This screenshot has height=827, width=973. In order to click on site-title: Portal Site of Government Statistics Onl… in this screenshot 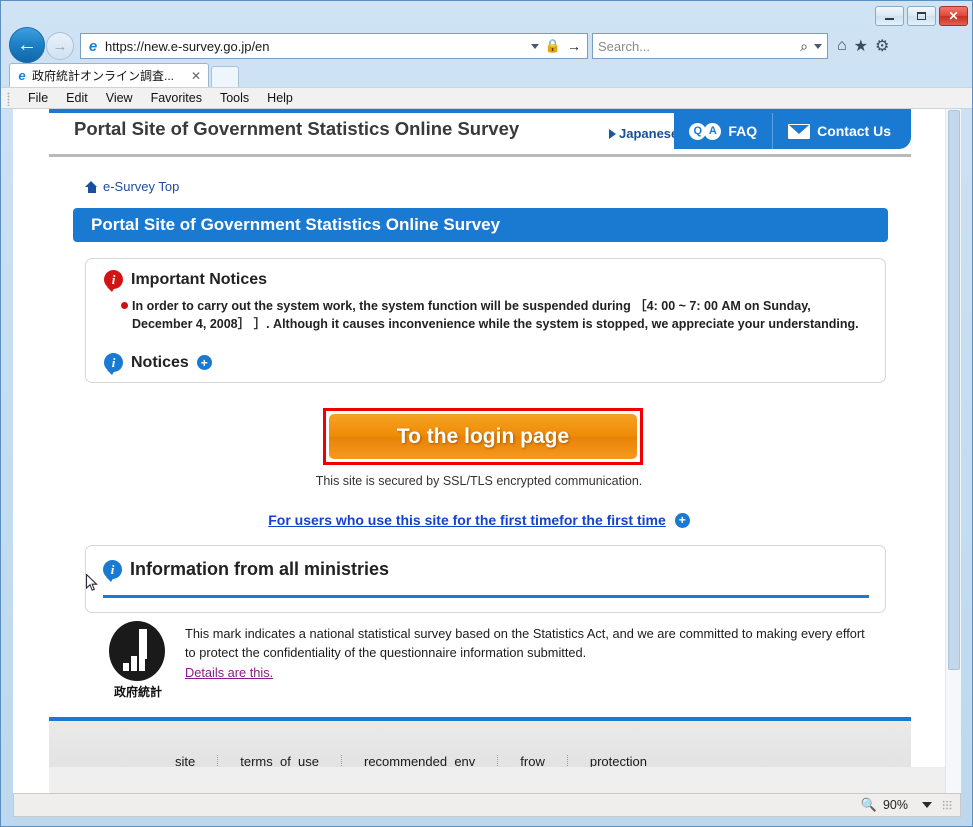, I will do `click(297, 128)`.